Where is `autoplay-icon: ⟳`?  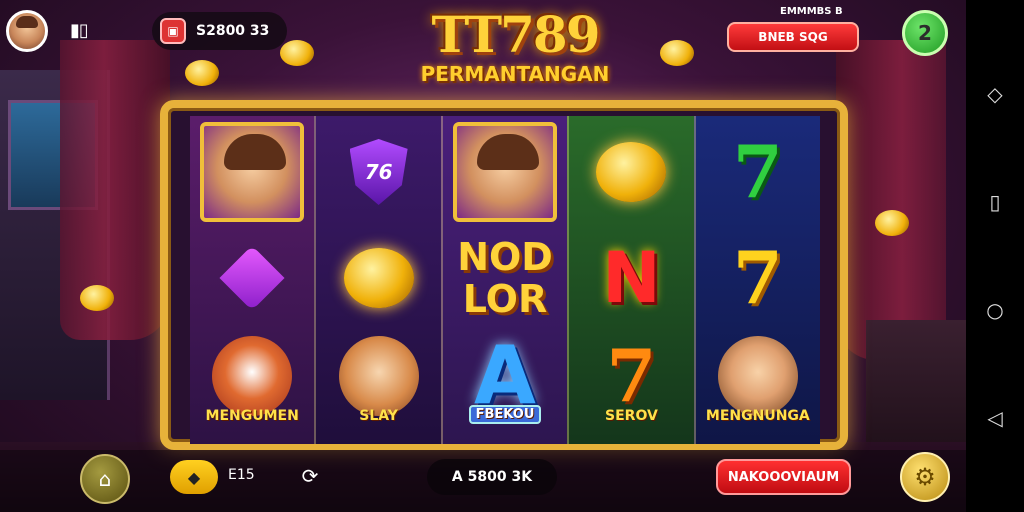
autoplay-icon: ⟳ is located at coordinates (310, 476).